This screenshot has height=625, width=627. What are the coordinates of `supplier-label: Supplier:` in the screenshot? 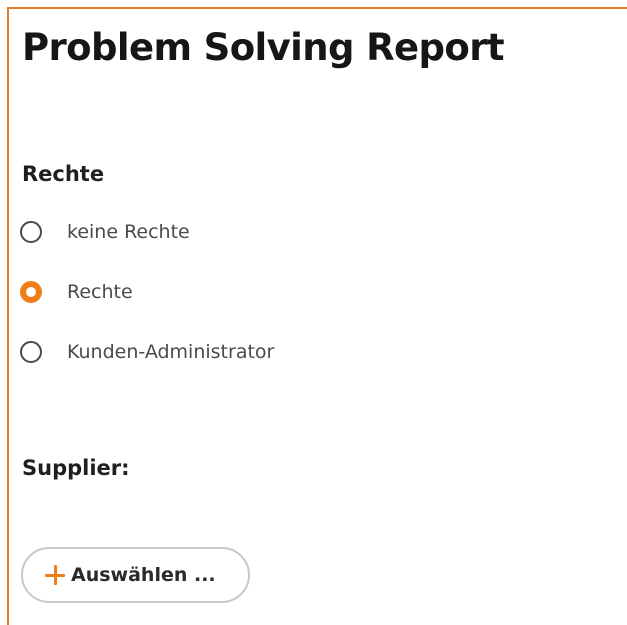 It's located at (76, 468).